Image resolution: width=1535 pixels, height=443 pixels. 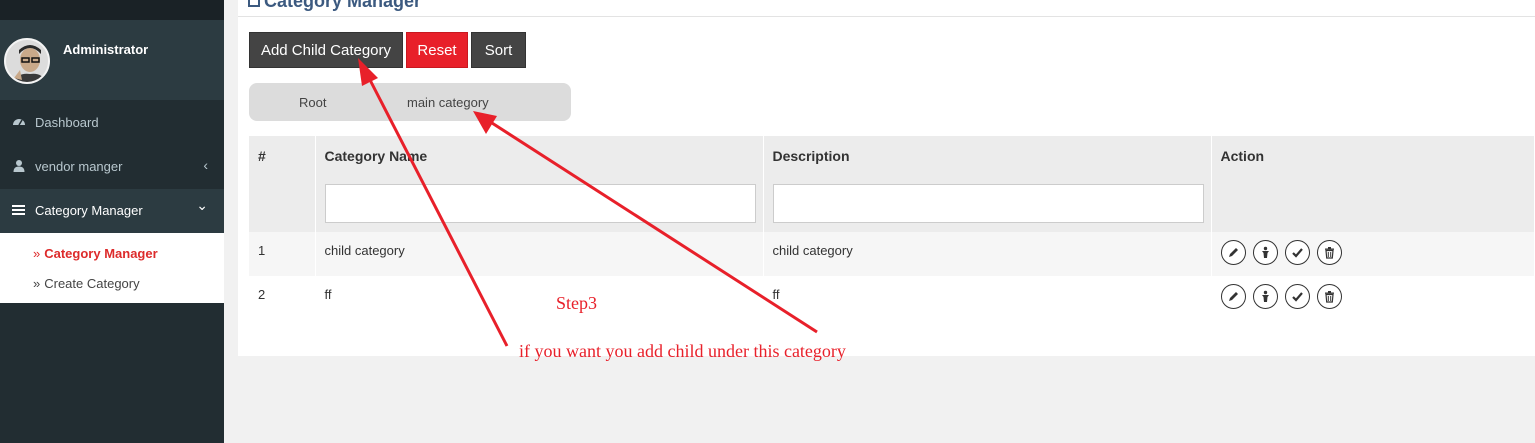 I want to click on avatar, so click(x=27, y=61).